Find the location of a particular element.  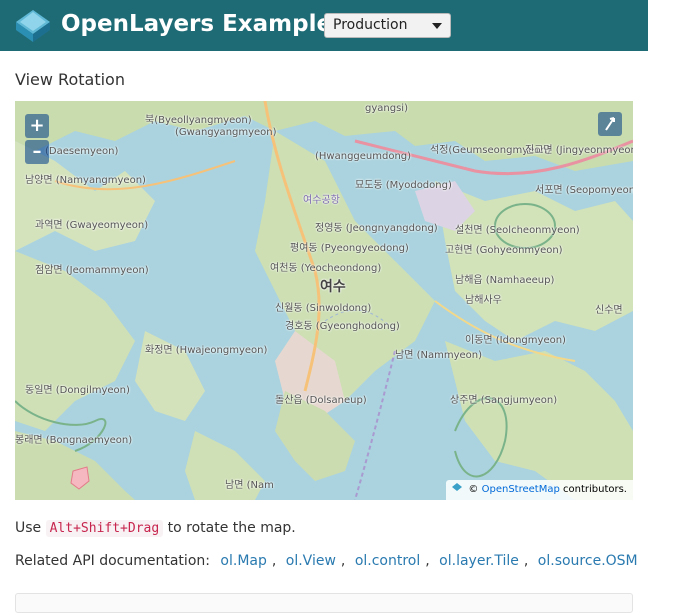

map-label: 돌산읍 (Dolsaneup) is located at coordinates (321, 400).